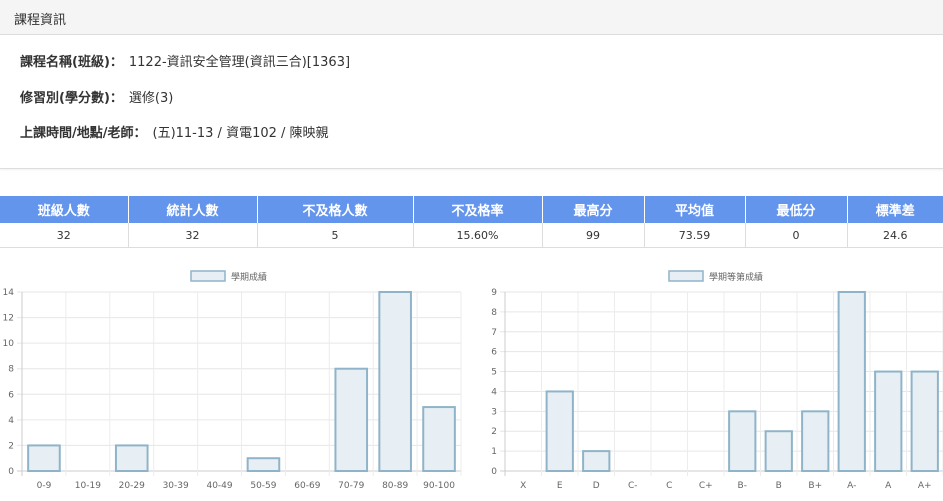 Image resolution: width=943 pixels, height=501 pixels. What do you see at coordinates (851, 486) in the screenshot?
I see `x-tick-label: A-` at bounding box center [851, 486].